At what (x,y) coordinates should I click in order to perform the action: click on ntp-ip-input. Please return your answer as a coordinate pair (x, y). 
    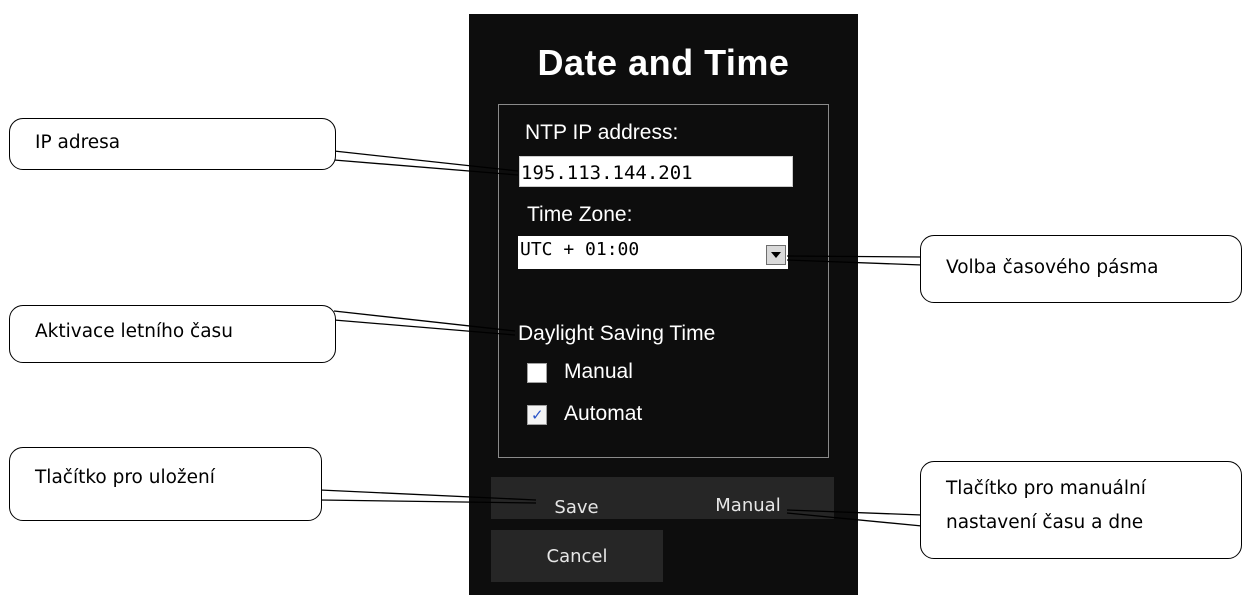
    Looking at the image, I should click on (656, 171).